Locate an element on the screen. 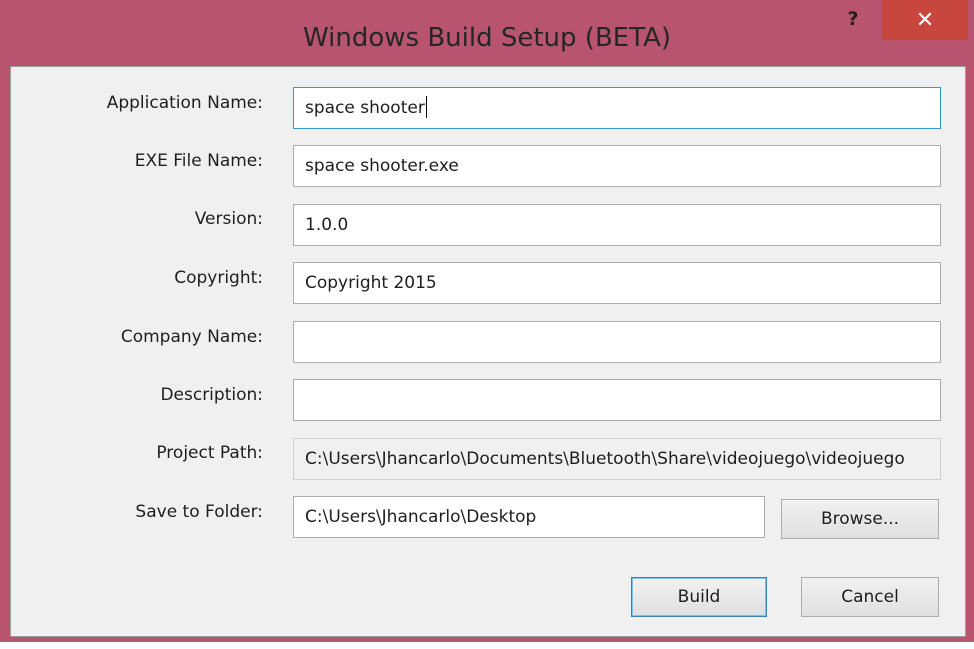 This screenshot has width=974, height=649. company-name-input is located at coordinates (617, 342).